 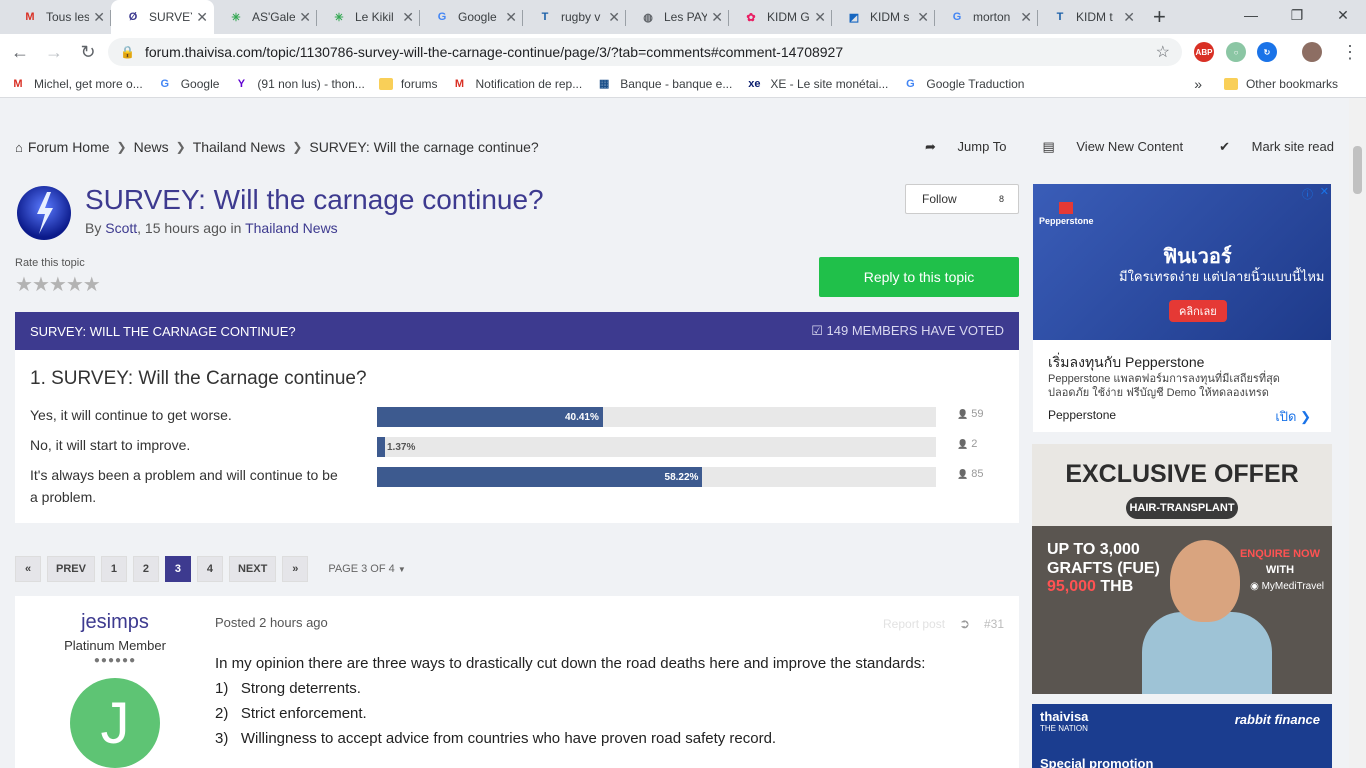 What do you see at coordinates (1251, 15) in the screenshot?
I see `minimize-icon: —` at bounding box center [1251, 15].